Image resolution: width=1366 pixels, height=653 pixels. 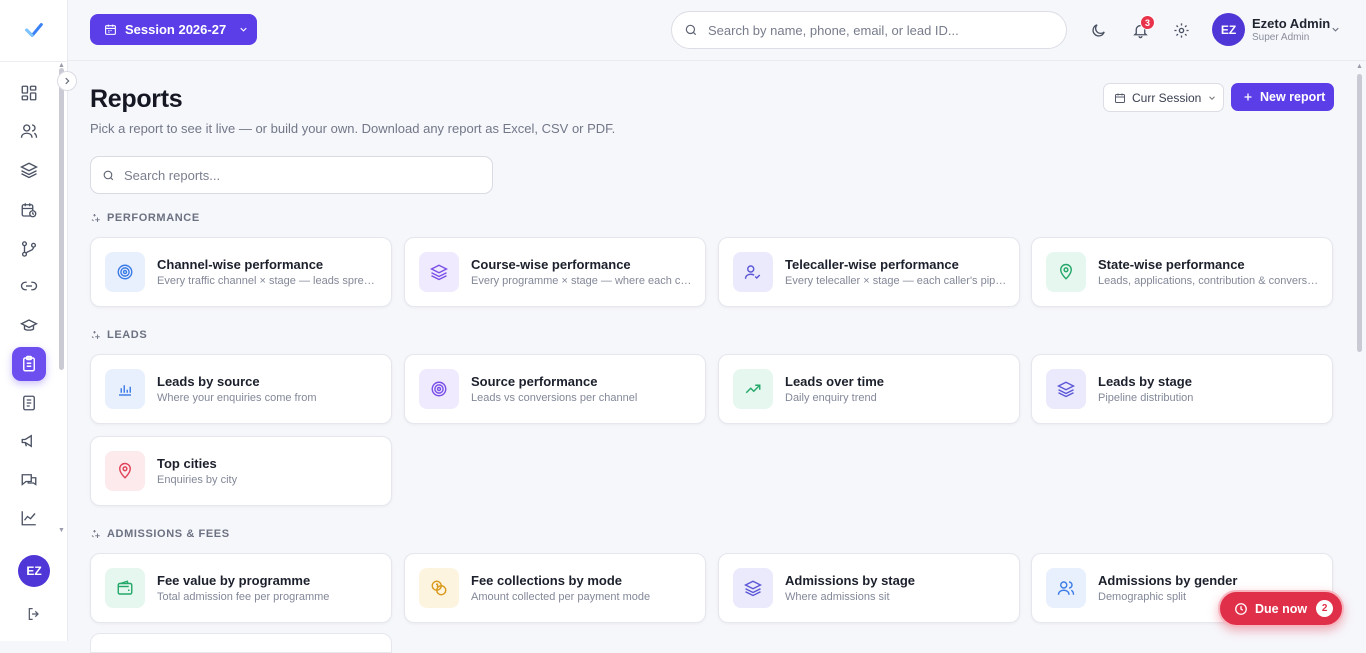 I want to click on trending-up-icon, so click(x=753, y=389).